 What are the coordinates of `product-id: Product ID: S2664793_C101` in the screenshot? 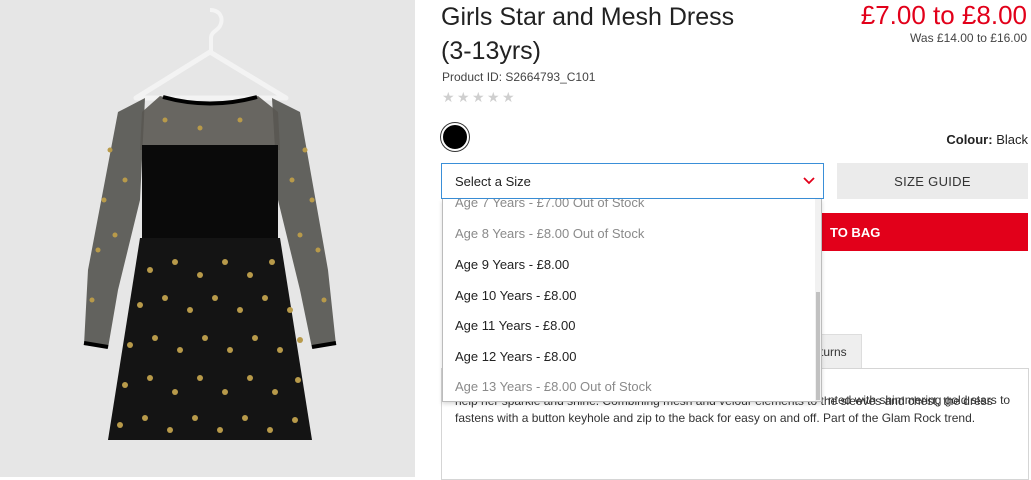 It's located at (519, 77).